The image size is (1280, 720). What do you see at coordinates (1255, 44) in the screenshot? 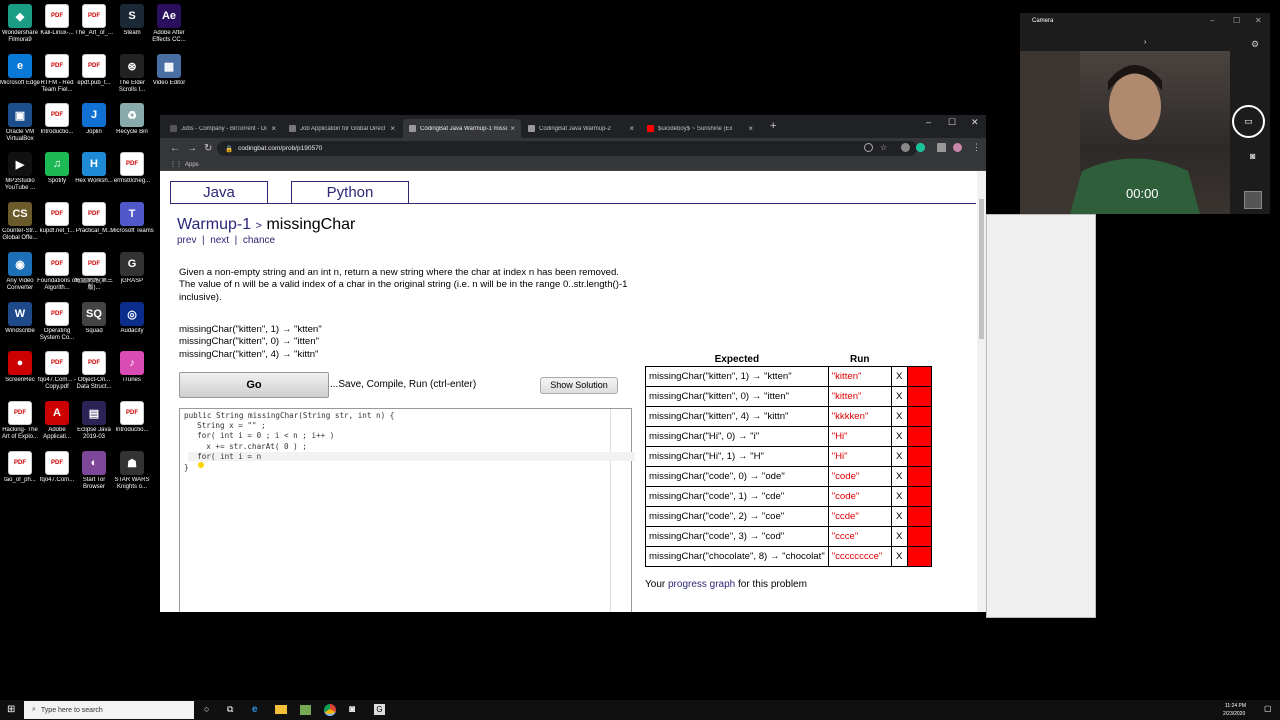
I see `settings-icon: ⚙` at bounding box center [1255, 44].